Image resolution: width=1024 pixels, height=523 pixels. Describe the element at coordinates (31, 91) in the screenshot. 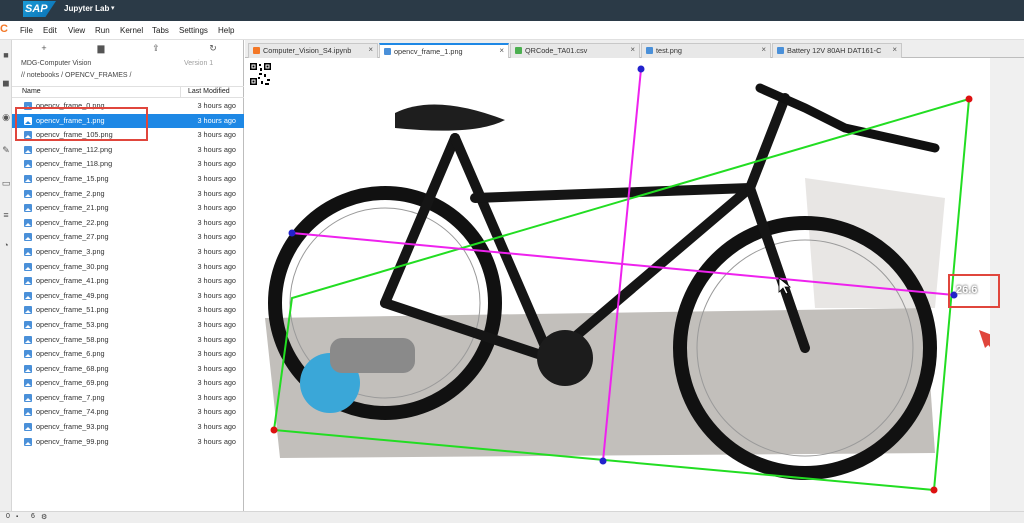

I see `column-name: Name` at that location.